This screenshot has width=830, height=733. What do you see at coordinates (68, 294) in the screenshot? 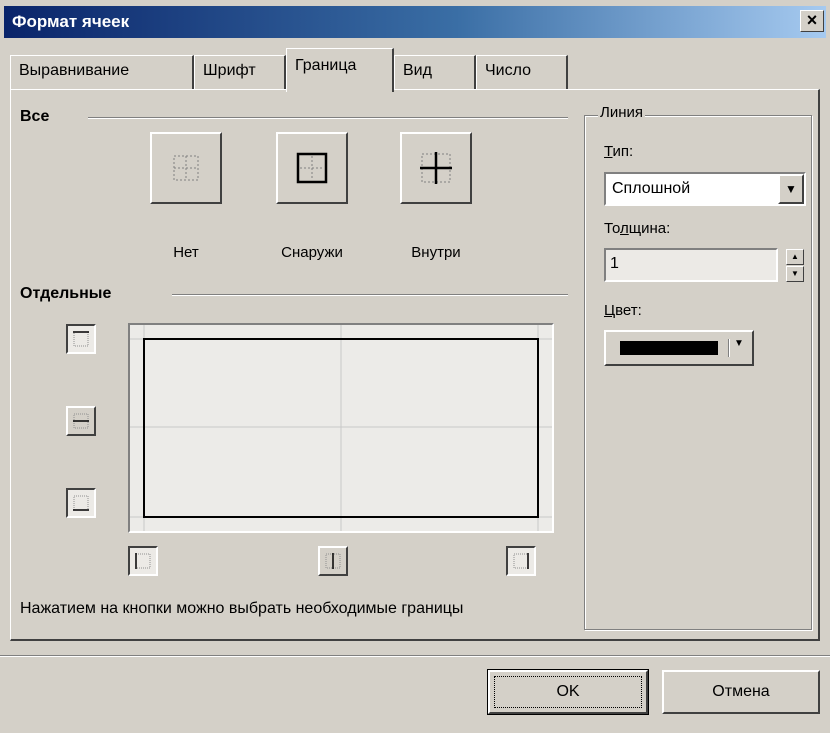
I see `section-individual-label: Отдельные` at bounding box center [68, 294].